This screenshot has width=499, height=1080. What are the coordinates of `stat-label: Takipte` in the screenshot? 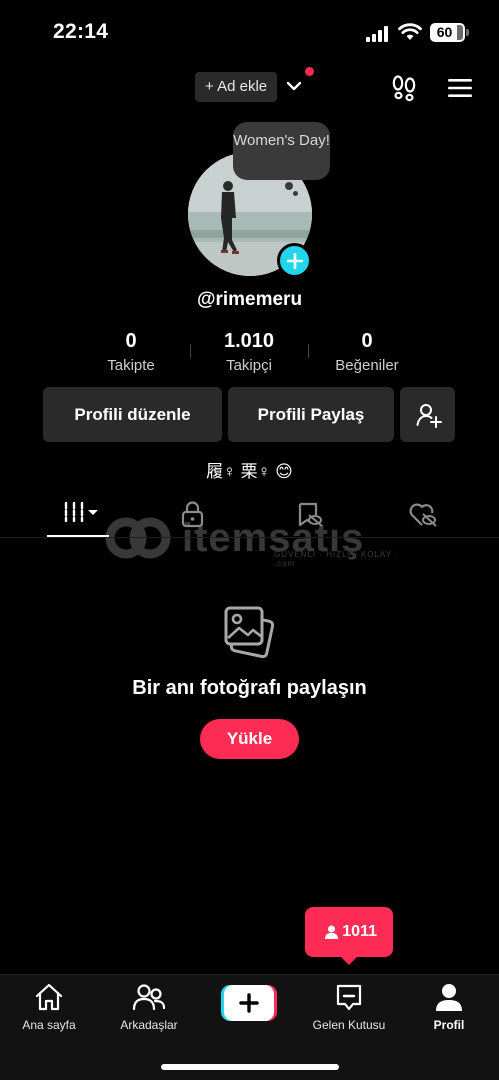 It's located at (131, 365).